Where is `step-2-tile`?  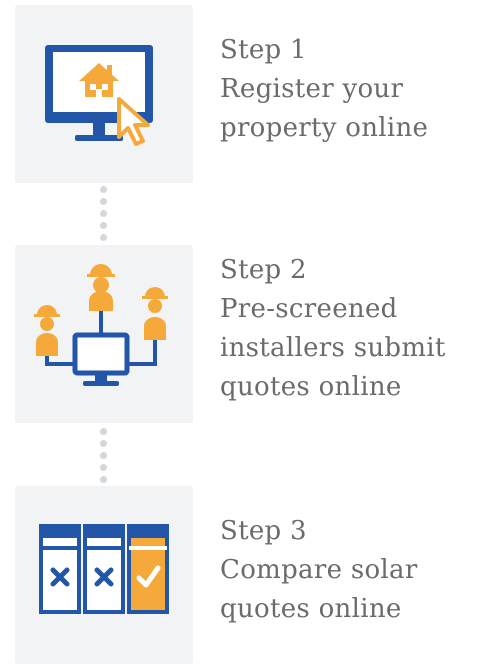
step-2-tile is located at coordinates (104, 334).